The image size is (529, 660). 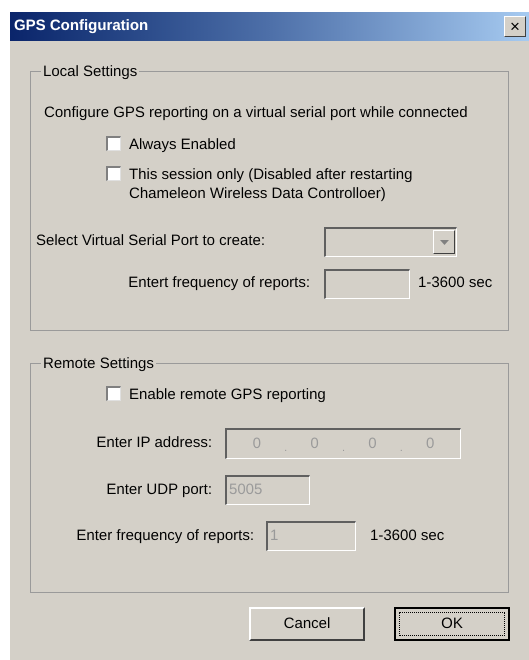 I want to click on window-title: GPS Configuration, so click(x=81, y=26).